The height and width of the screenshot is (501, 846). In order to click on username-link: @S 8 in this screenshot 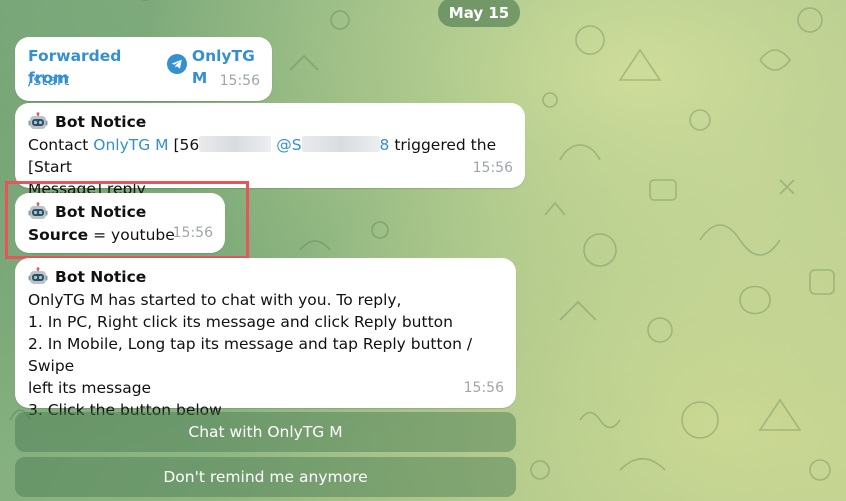, I will do `click(332, 145)`.